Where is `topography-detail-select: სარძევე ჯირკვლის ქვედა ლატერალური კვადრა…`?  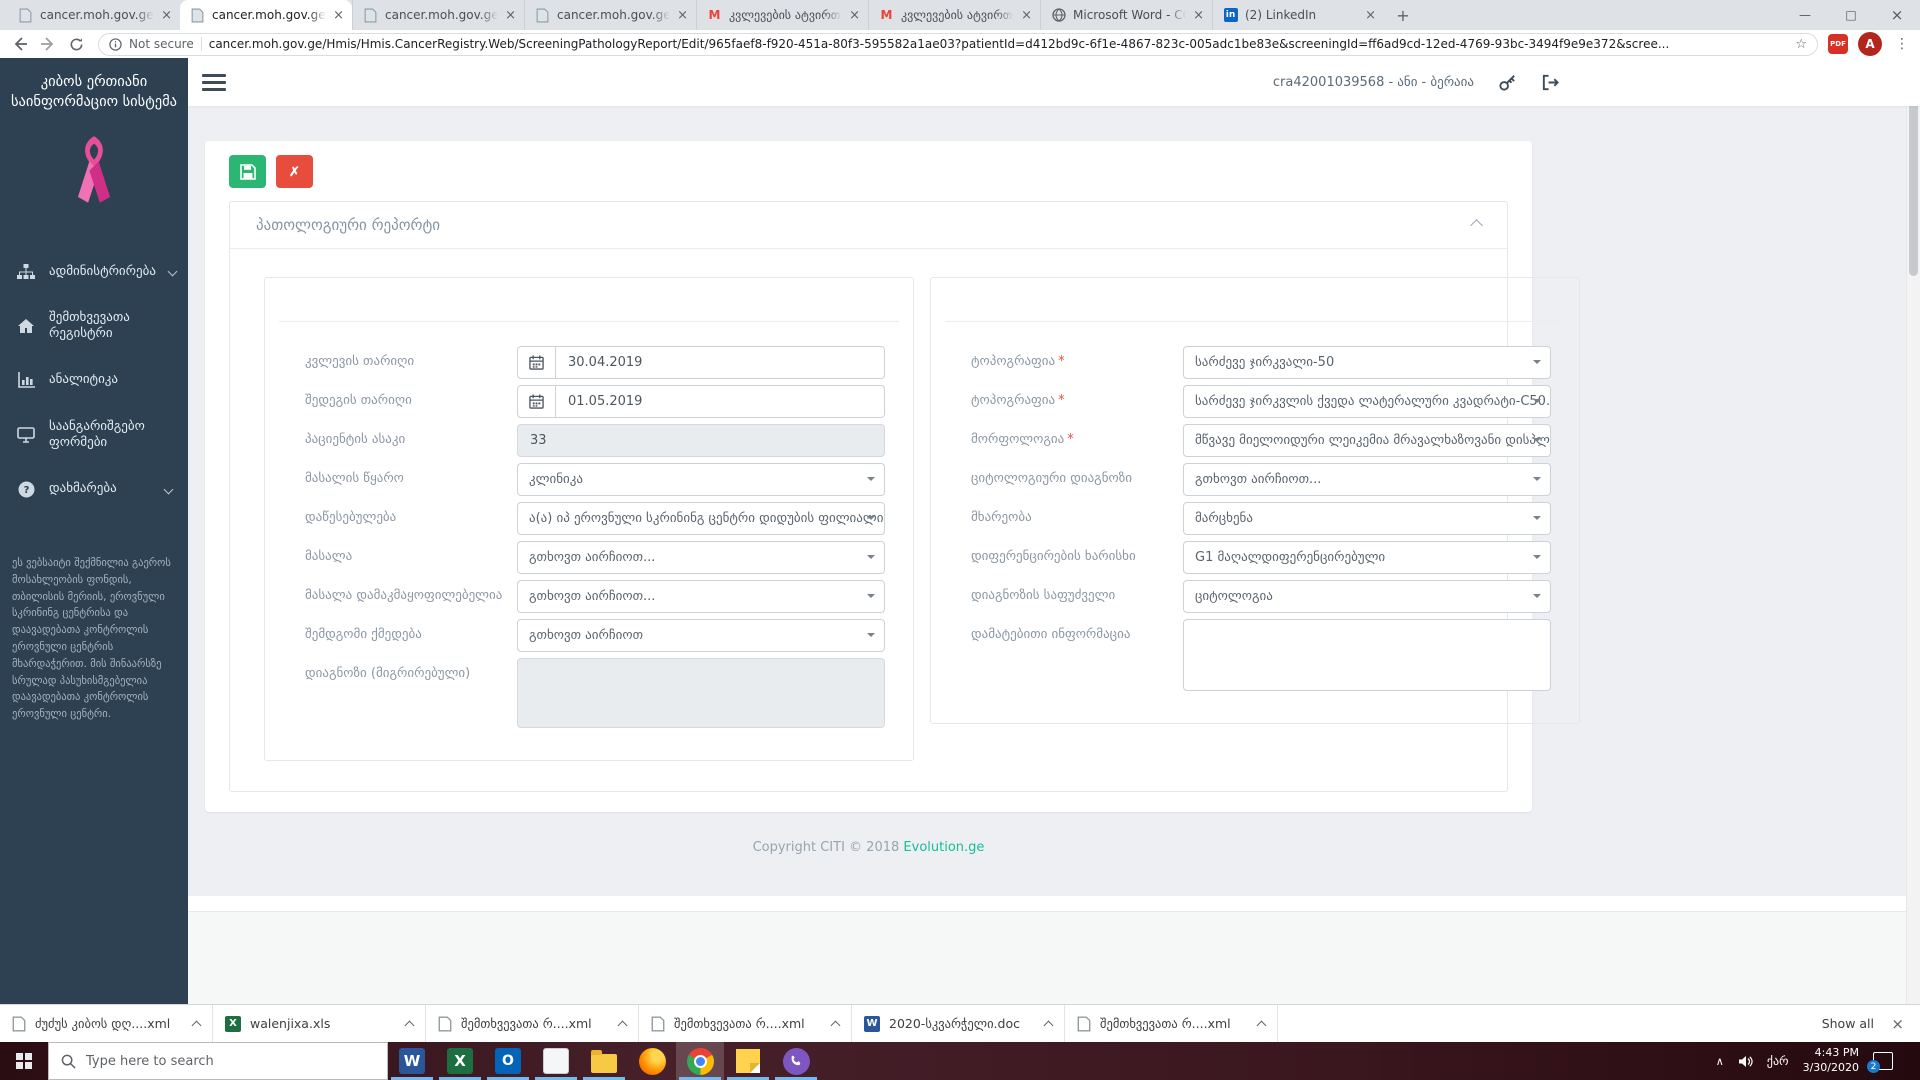
topography-detail-select: სარძევე ჯირკვლის ქვედა ლატერალური კვადრა… is located at coordinates (1367, 401).